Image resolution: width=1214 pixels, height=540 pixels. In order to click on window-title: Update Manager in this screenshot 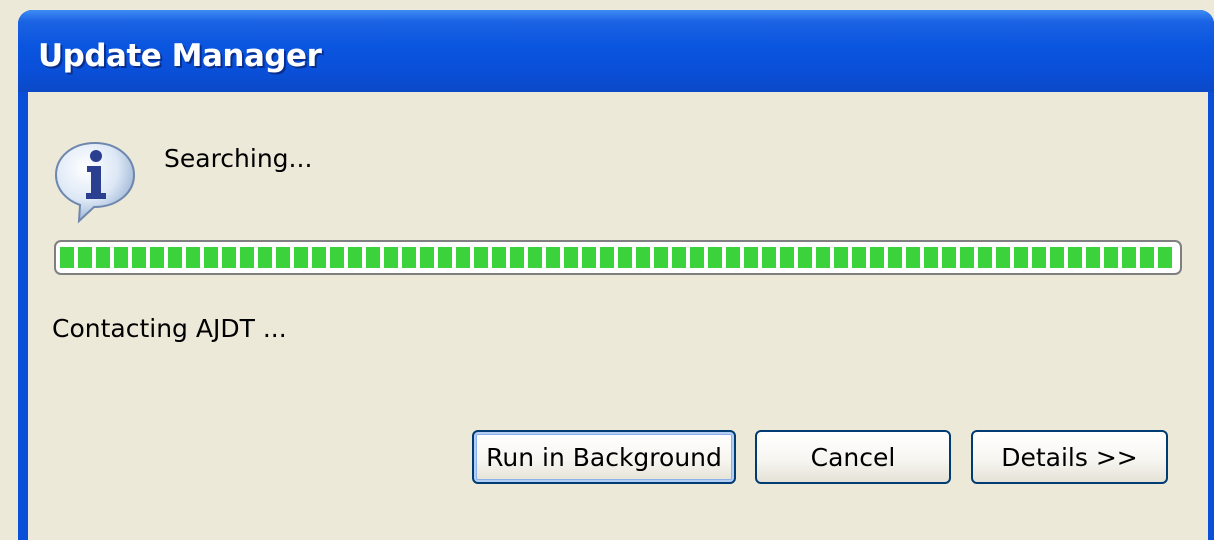, I will do `click(180, 56)`.